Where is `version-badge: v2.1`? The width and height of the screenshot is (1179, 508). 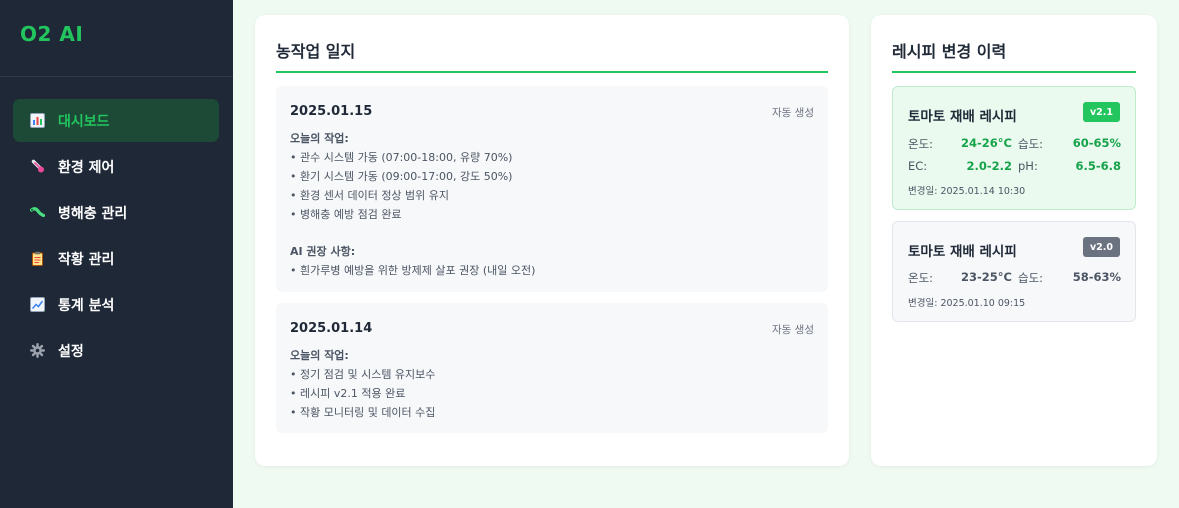
version-badge: v2.1 is located at coordinates (1101, 112).